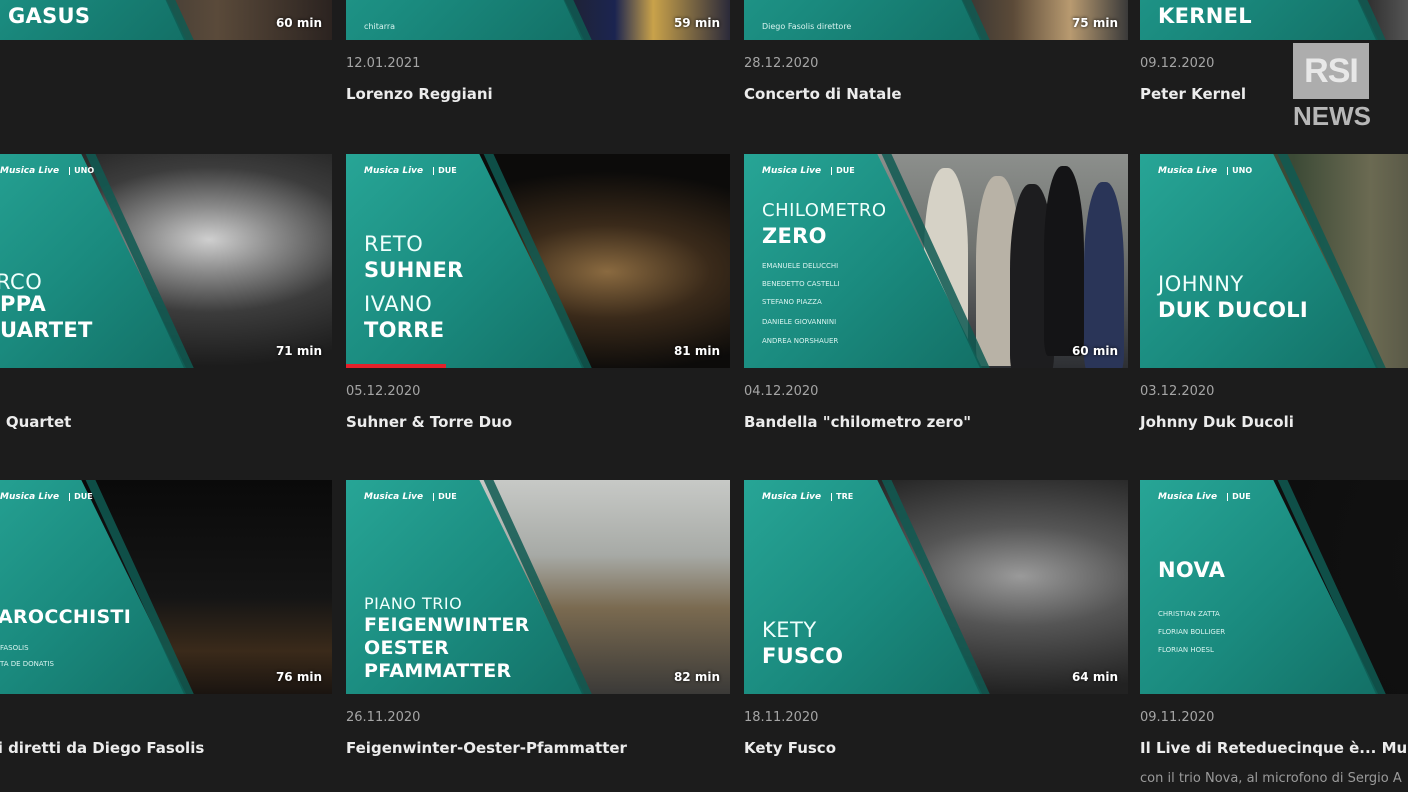 This screenshot has width=1408, height=792. Describe the element at coordinates (538, 748) in the screenshot. I see `video-title: Feigenwinter-Oester-Pfammatter` at that location.